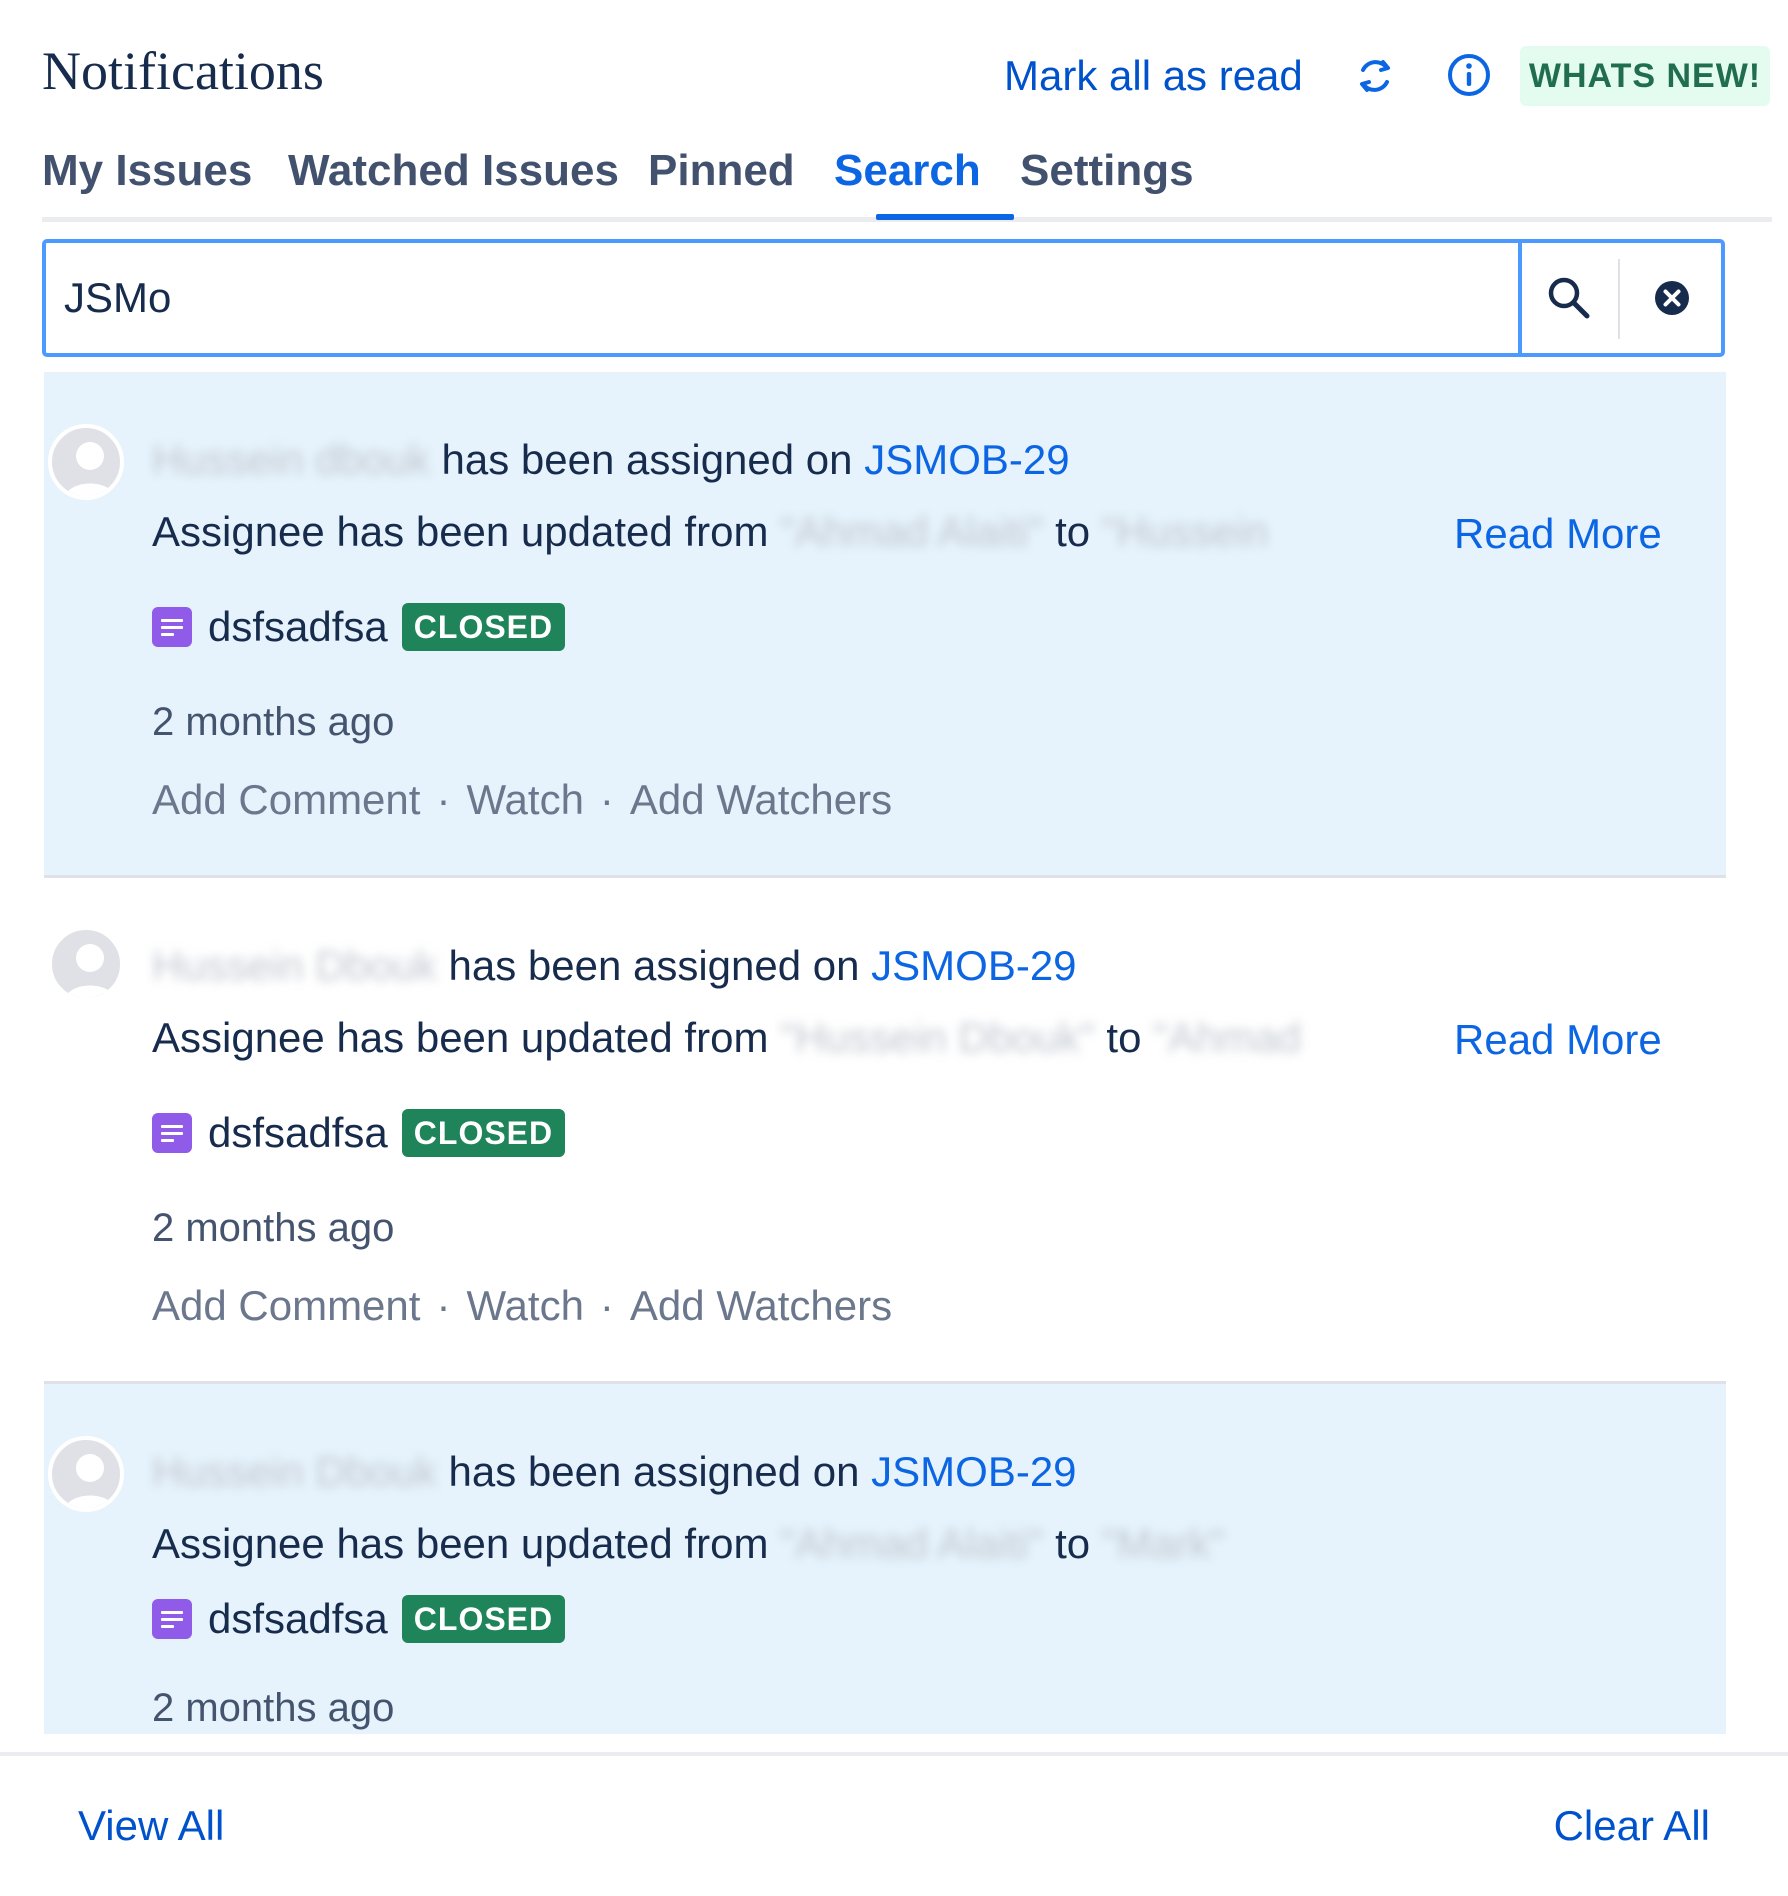 The image size is (1788, 1896). Describe the element at coordinates (1645, 76) in the screenshot. I see `whats-new-badge: WHATS NEW!` at that location.